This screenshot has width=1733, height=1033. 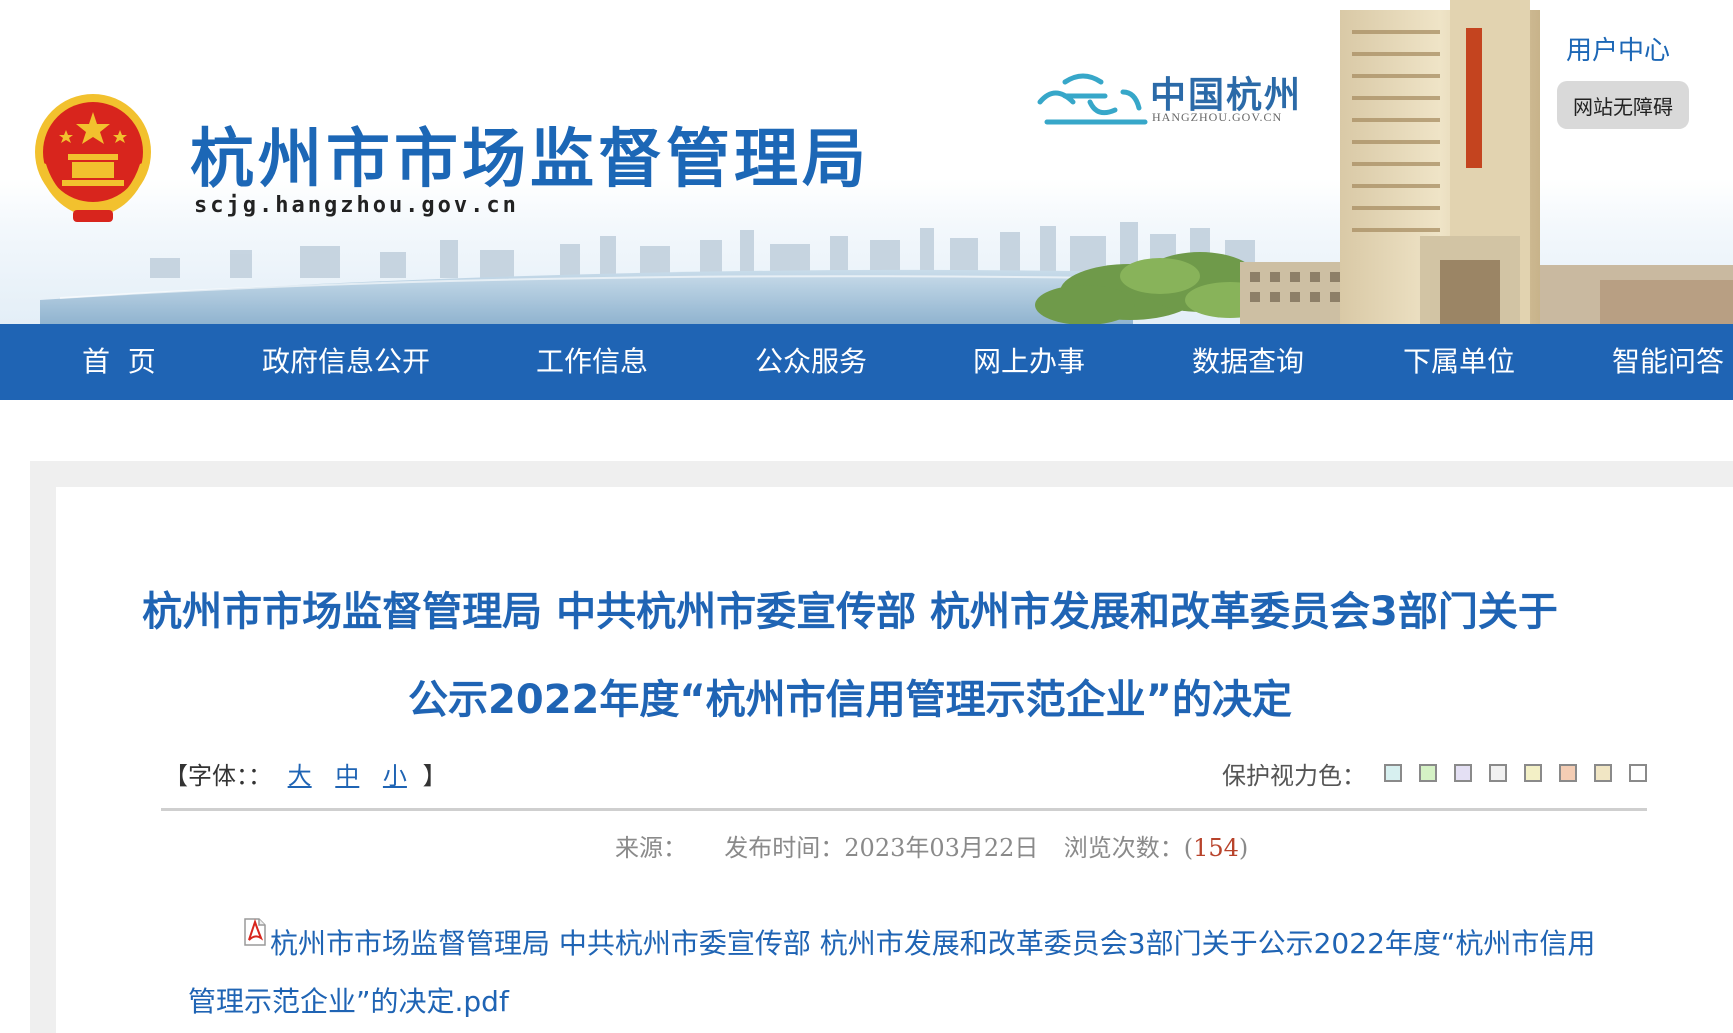 What do you see at coordinates (1618, 48) in the screenshot?
I see `user-center-link: 用户中心` at bounding box center [1618, 48].